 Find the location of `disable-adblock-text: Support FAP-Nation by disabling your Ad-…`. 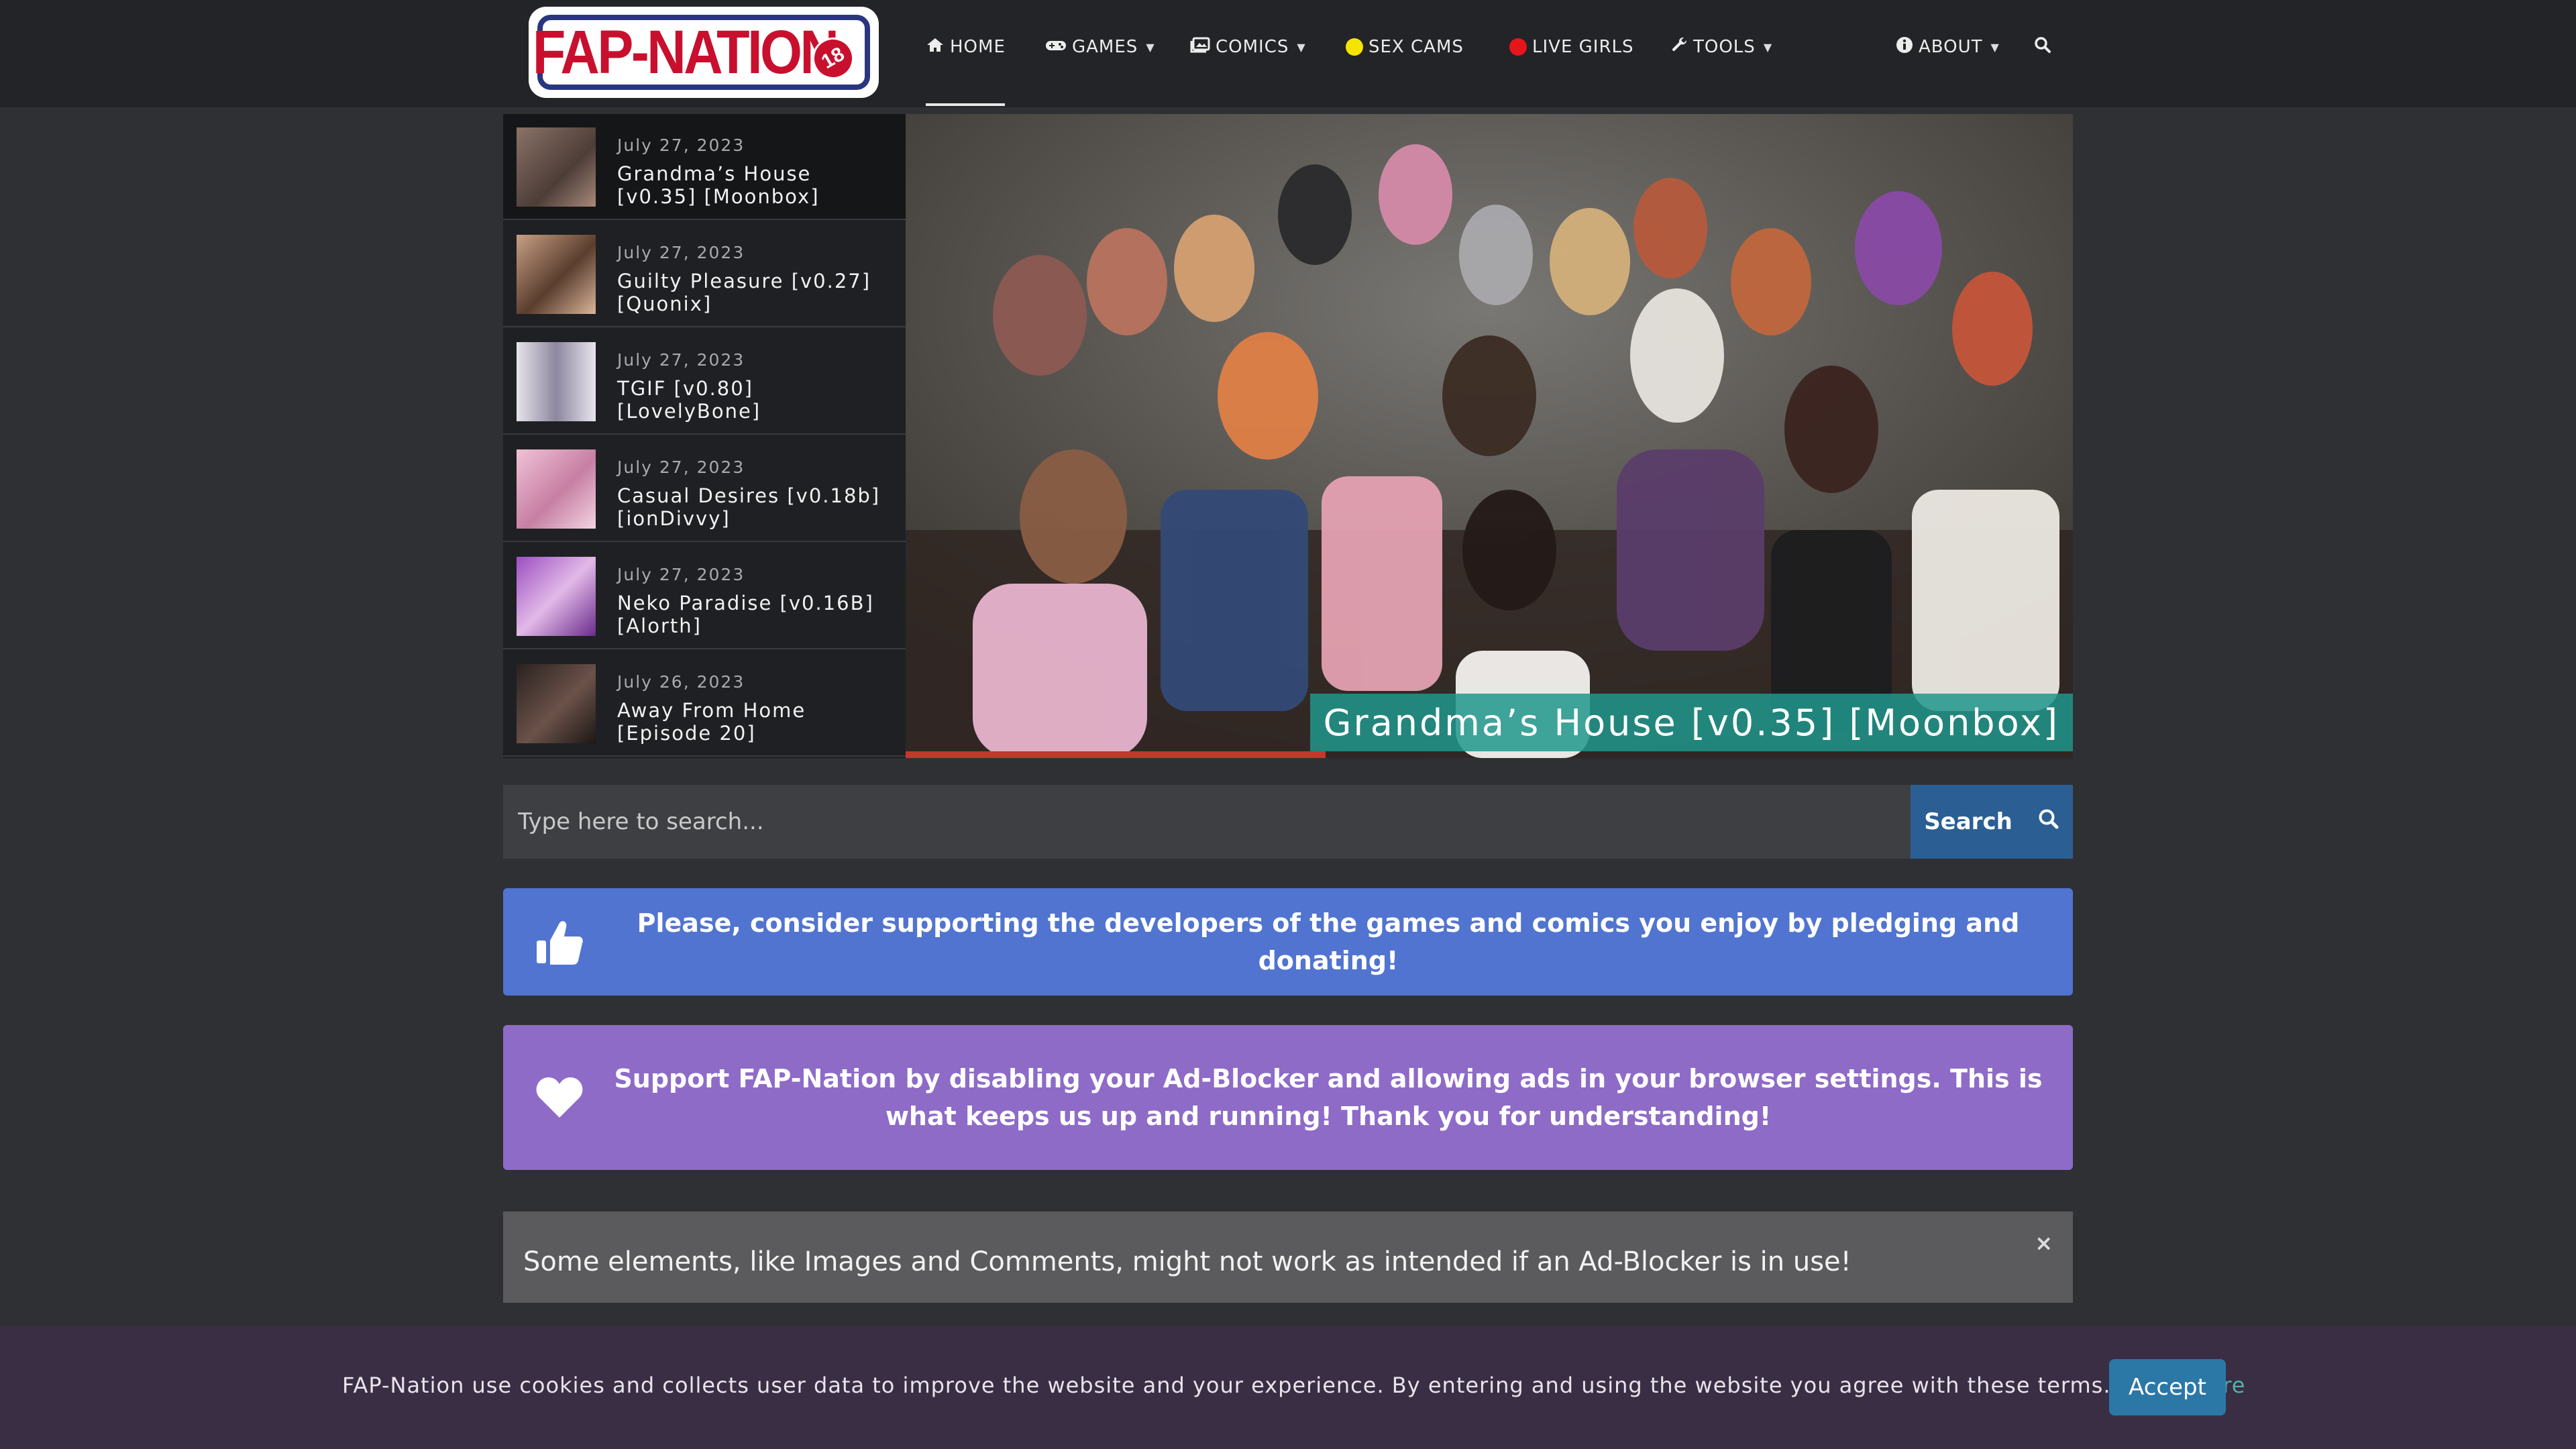

disable-adblock-text: Support FAP-Nation by disabling your Ad-… is located at coordinates (1328, 1097).